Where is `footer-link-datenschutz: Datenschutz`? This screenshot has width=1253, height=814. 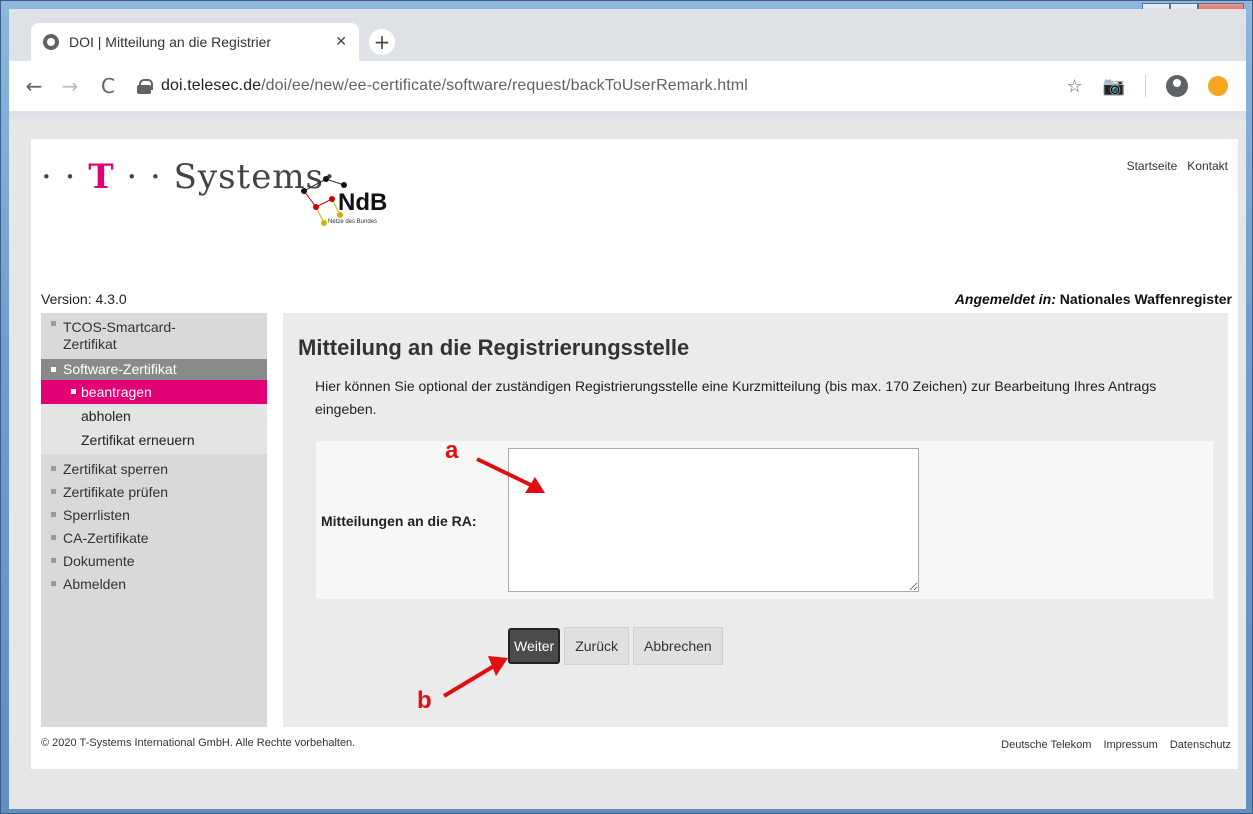
footer-link-datenschutz: Datenschutz is located at coordinates (1200, 745).